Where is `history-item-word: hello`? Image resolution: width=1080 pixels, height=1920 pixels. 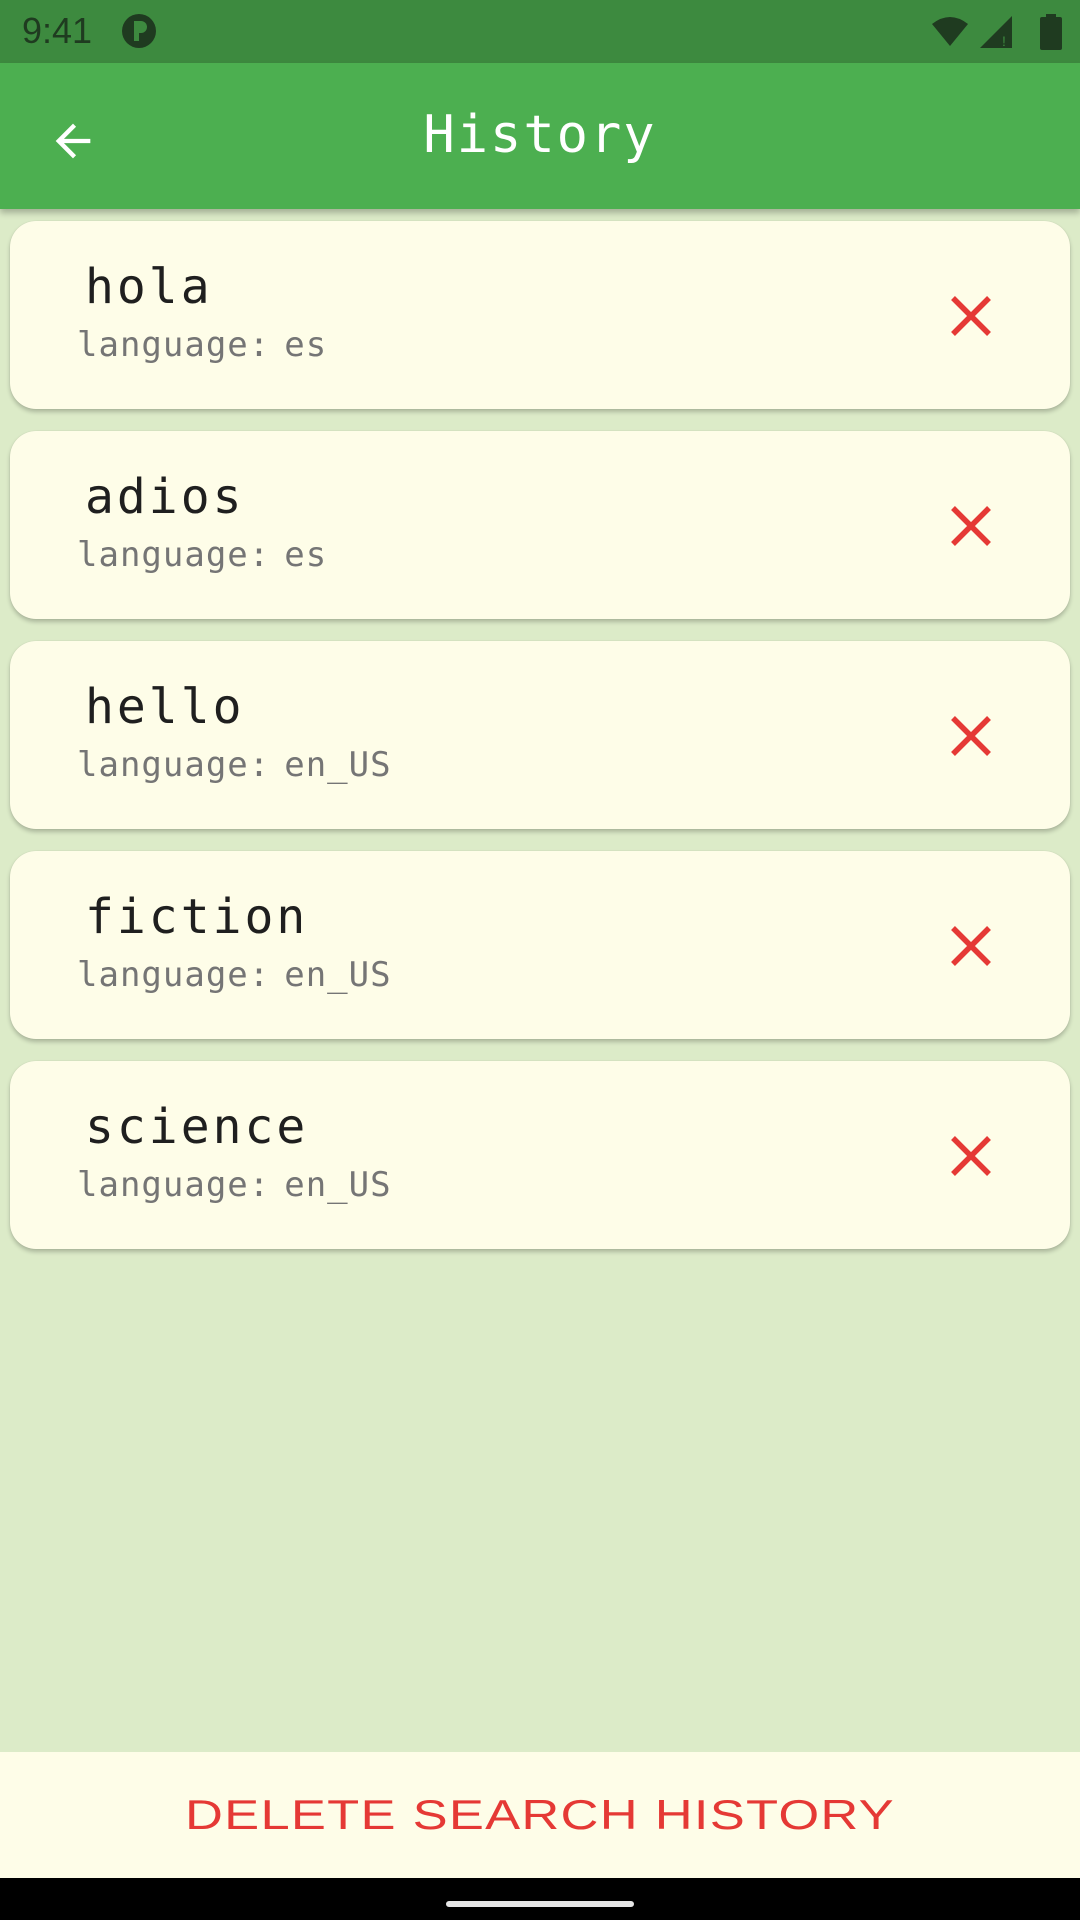 history-item-word: hello is located at coordinates (165, 707).